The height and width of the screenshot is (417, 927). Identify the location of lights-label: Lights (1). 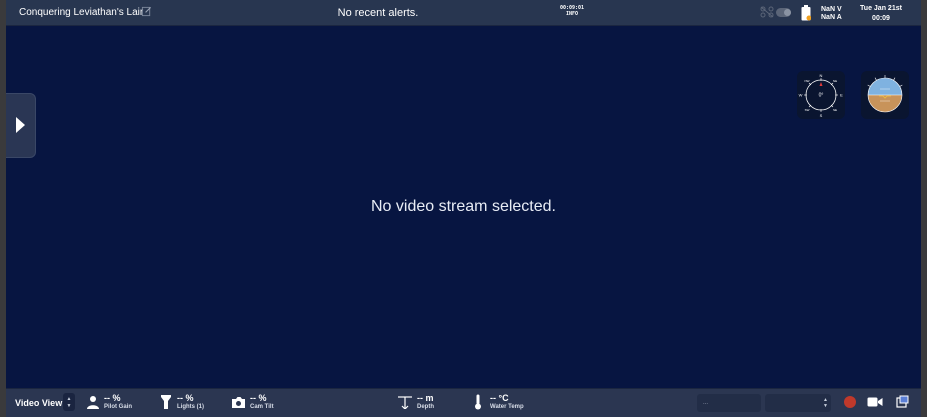
(190, 407).